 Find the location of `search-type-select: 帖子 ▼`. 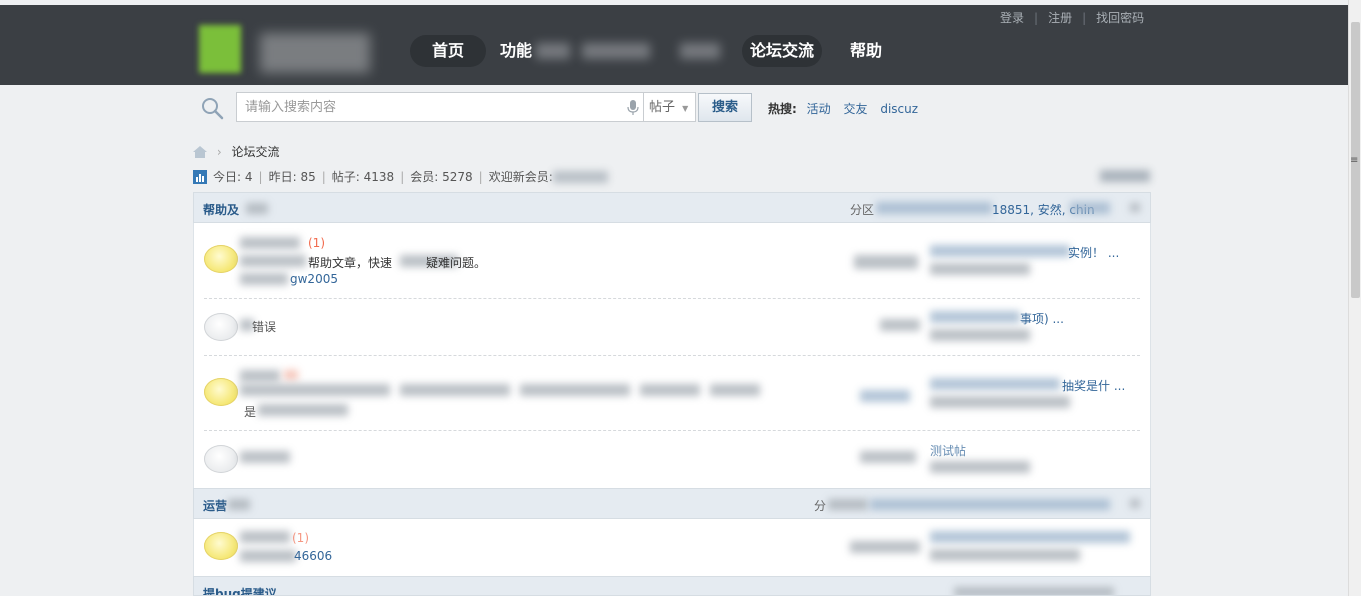

search-type-select: 帖子 ▼ is located at coordinates (670, 107).